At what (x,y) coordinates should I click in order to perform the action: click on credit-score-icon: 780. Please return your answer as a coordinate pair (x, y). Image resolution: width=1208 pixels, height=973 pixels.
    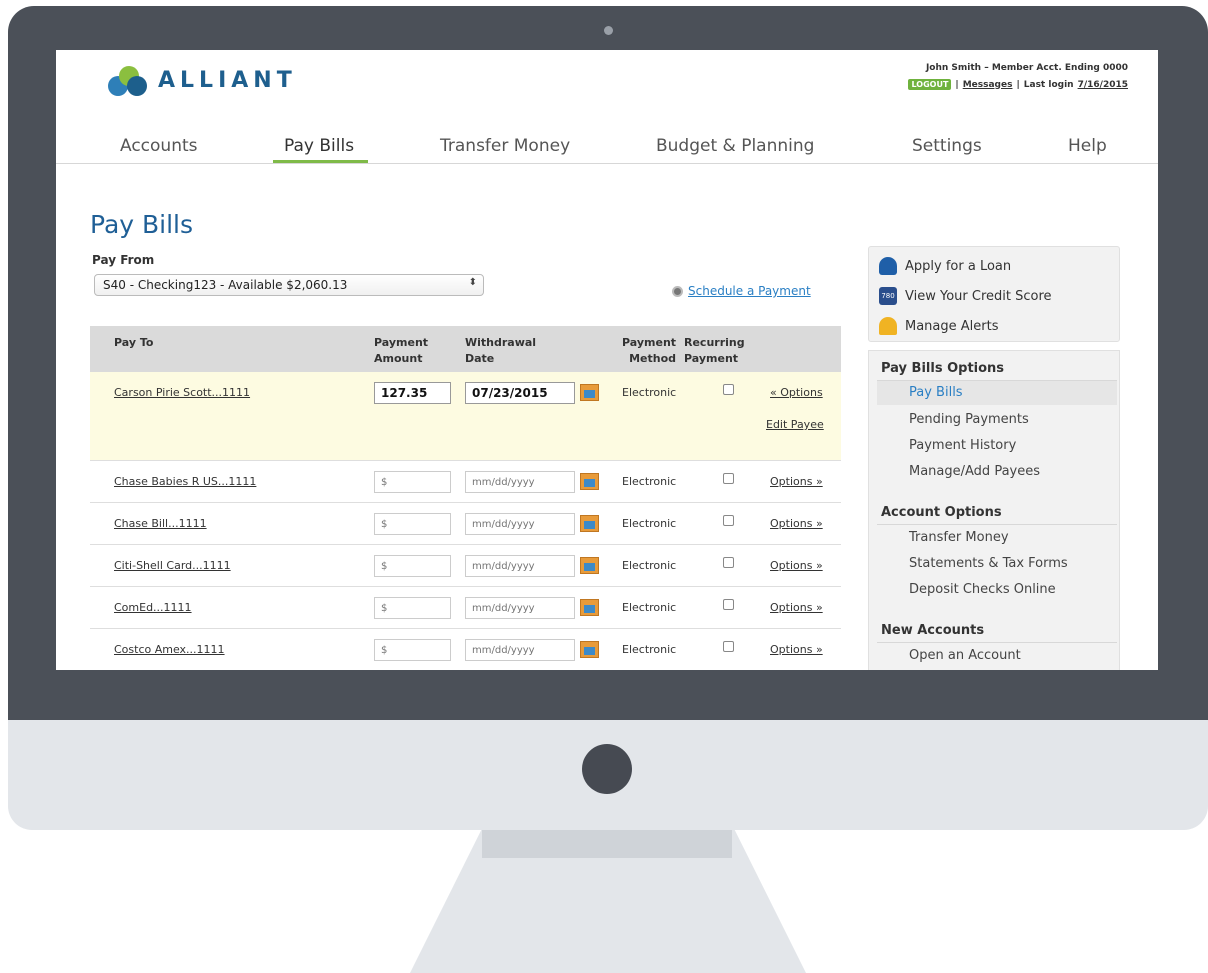
    Looking at the image, I should click on (888, 296).